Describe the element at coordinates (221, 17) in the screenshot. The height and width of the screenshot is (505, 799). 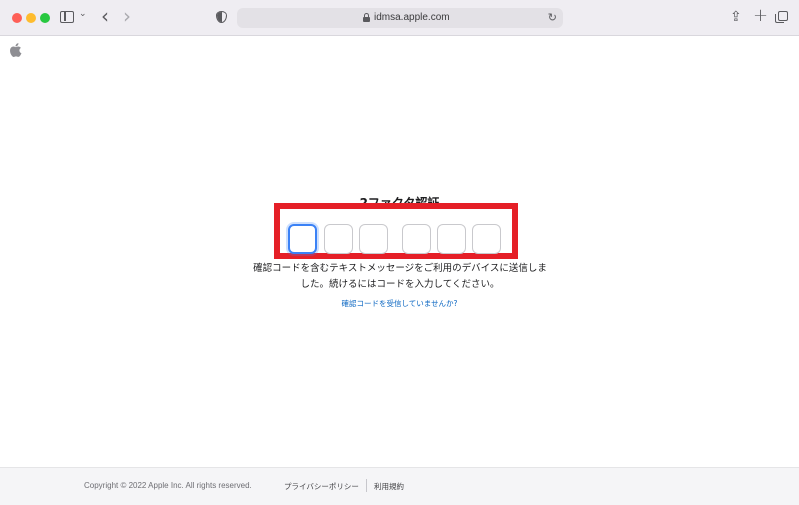
I see `privacy-shield-icon` at that location.